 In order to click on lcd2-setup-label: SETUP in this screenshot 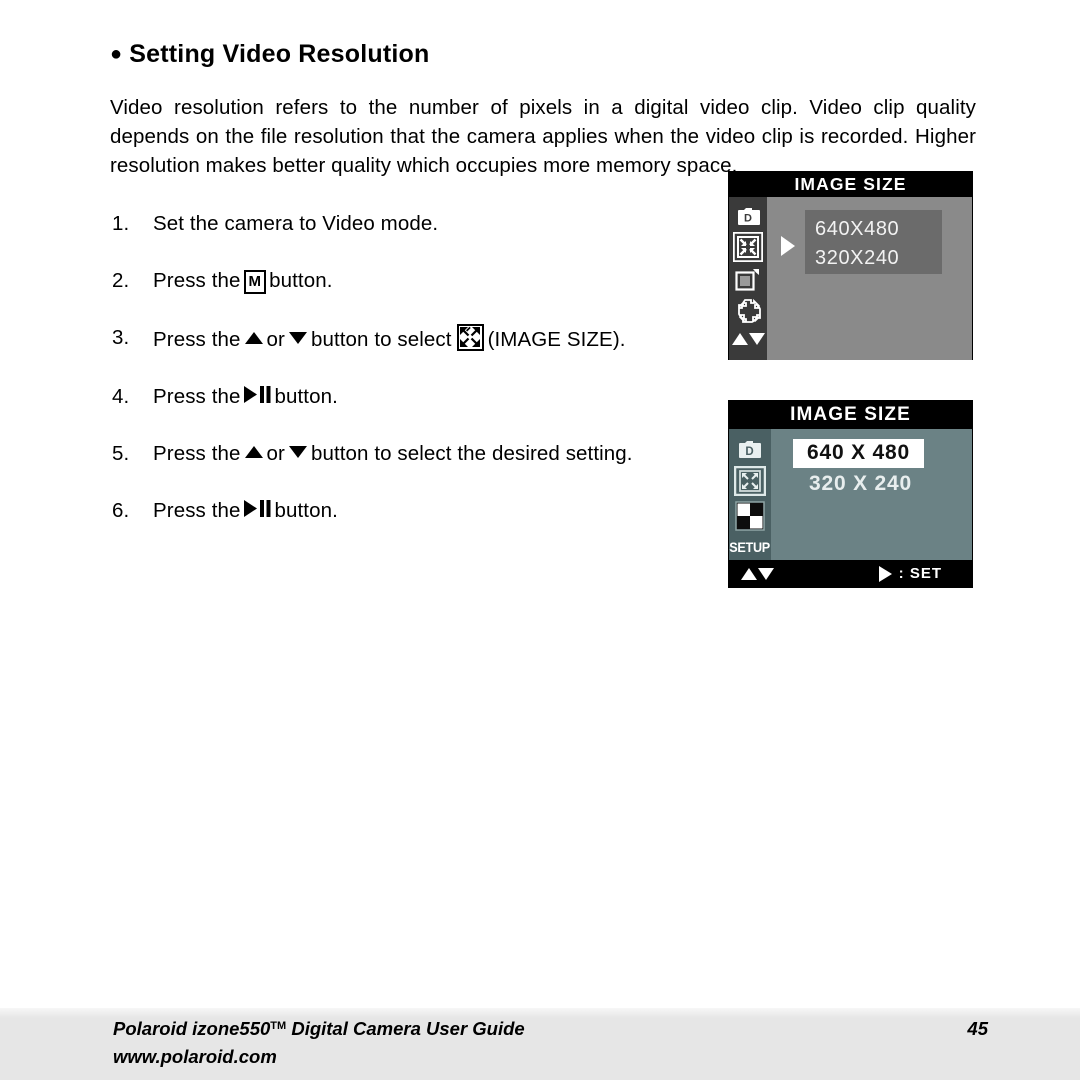, I will do `click(750, 547)`.